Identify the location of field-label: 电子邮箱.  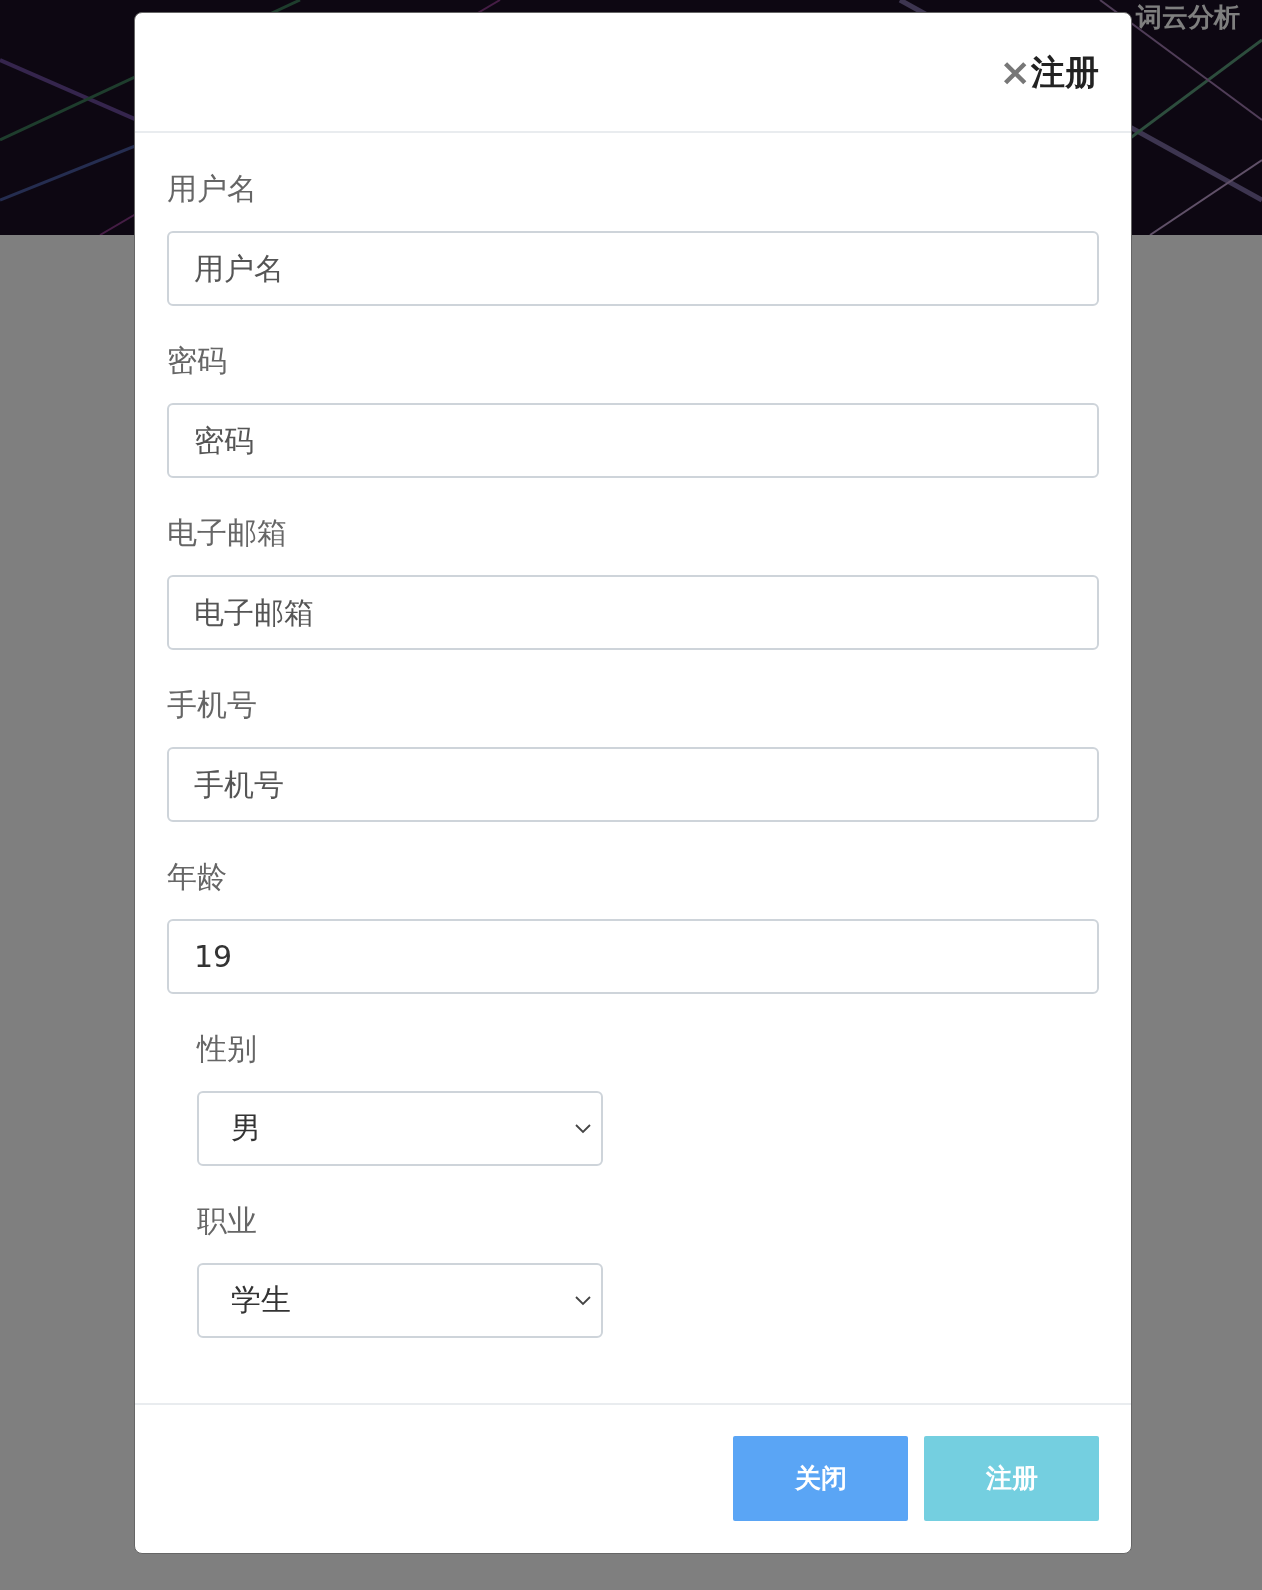
(227, 533).